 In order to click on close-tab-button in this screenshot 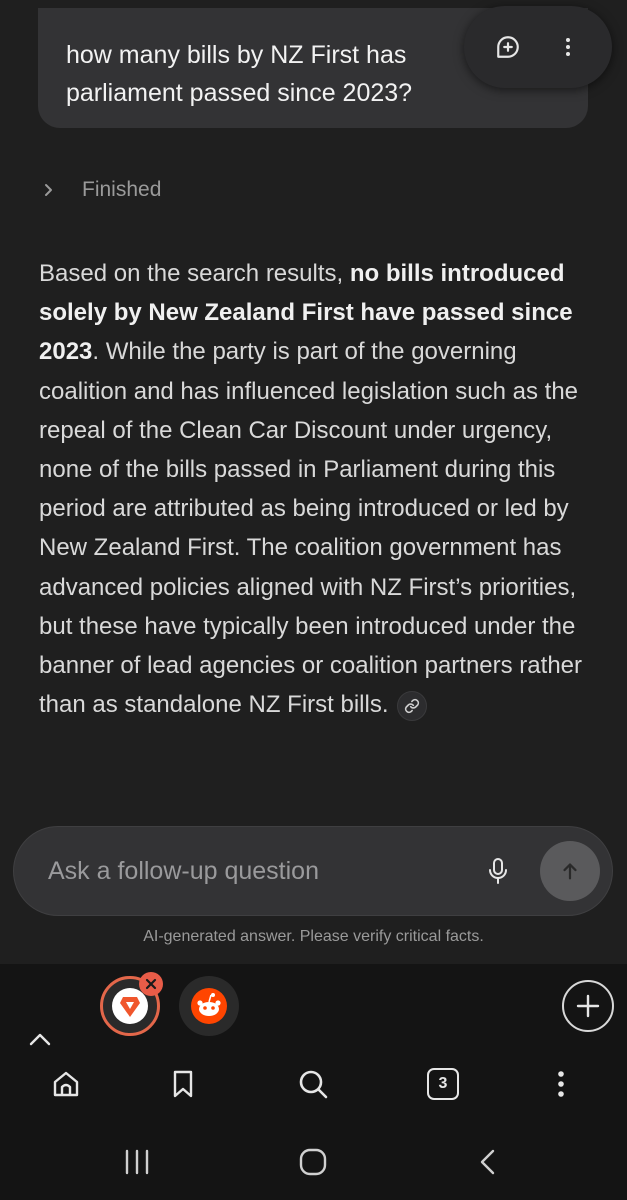, I will do `click(151, 984)`.